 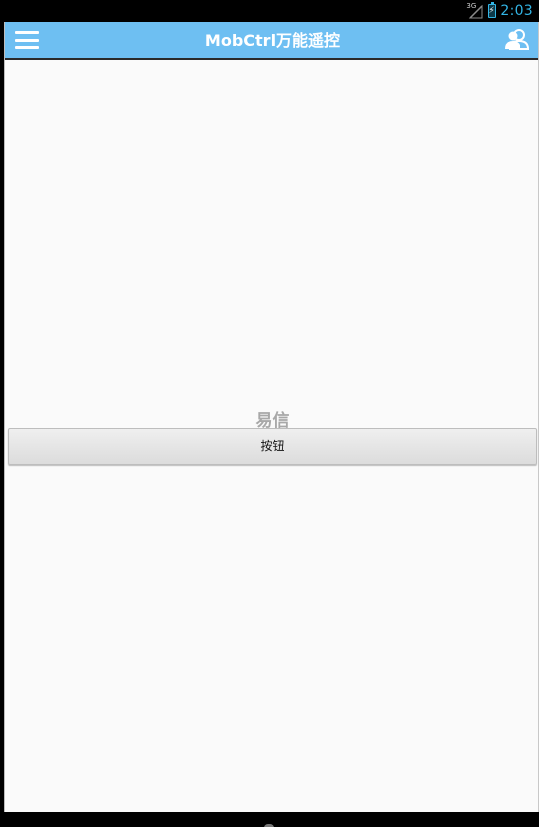 What do you see at coordinates (517, 40) in the screenshot?
I see `users-icon` at bounding box center [517, 40].